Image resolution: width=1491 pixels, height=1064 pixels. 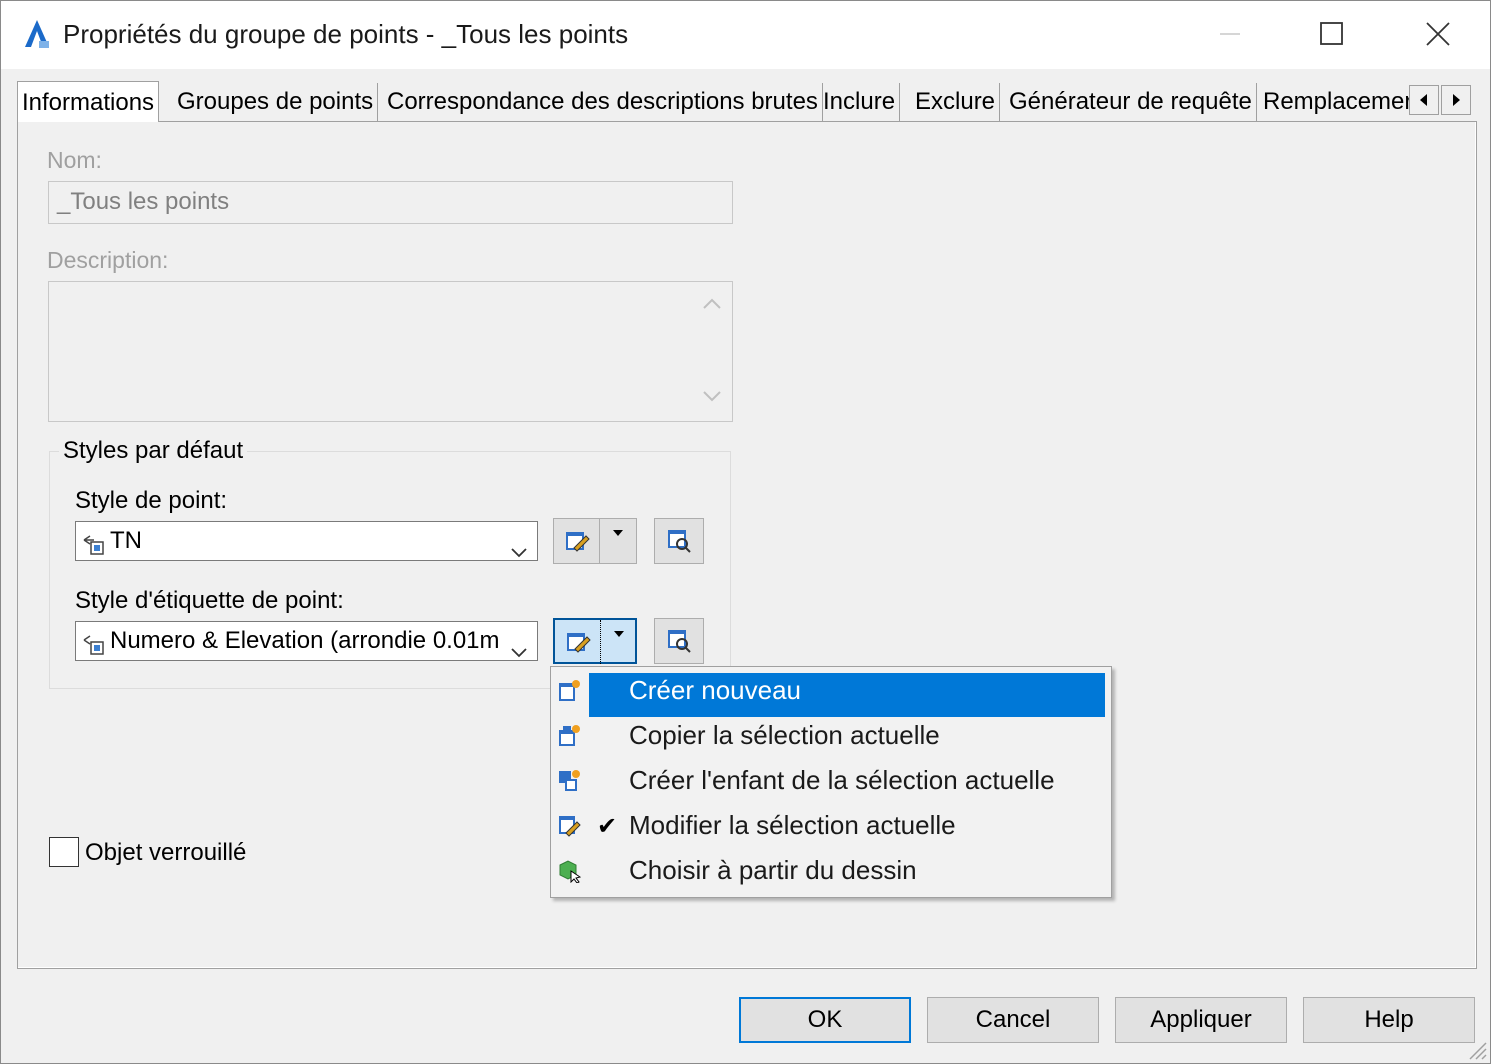 I want to click on menu-item-label: Créer nouveau, so click(x=715, y=690).